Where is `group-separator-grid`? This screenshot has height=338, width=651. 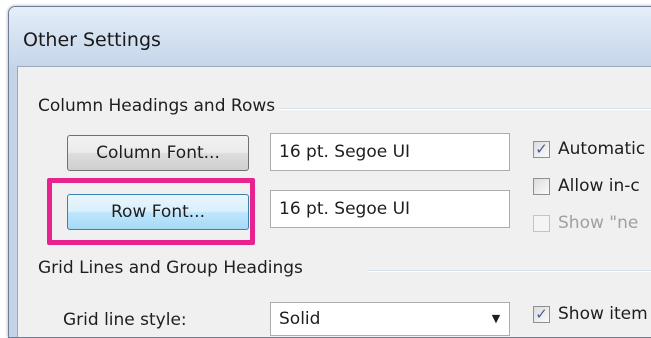 group-separator-grid is located at coordinates (509, 271).